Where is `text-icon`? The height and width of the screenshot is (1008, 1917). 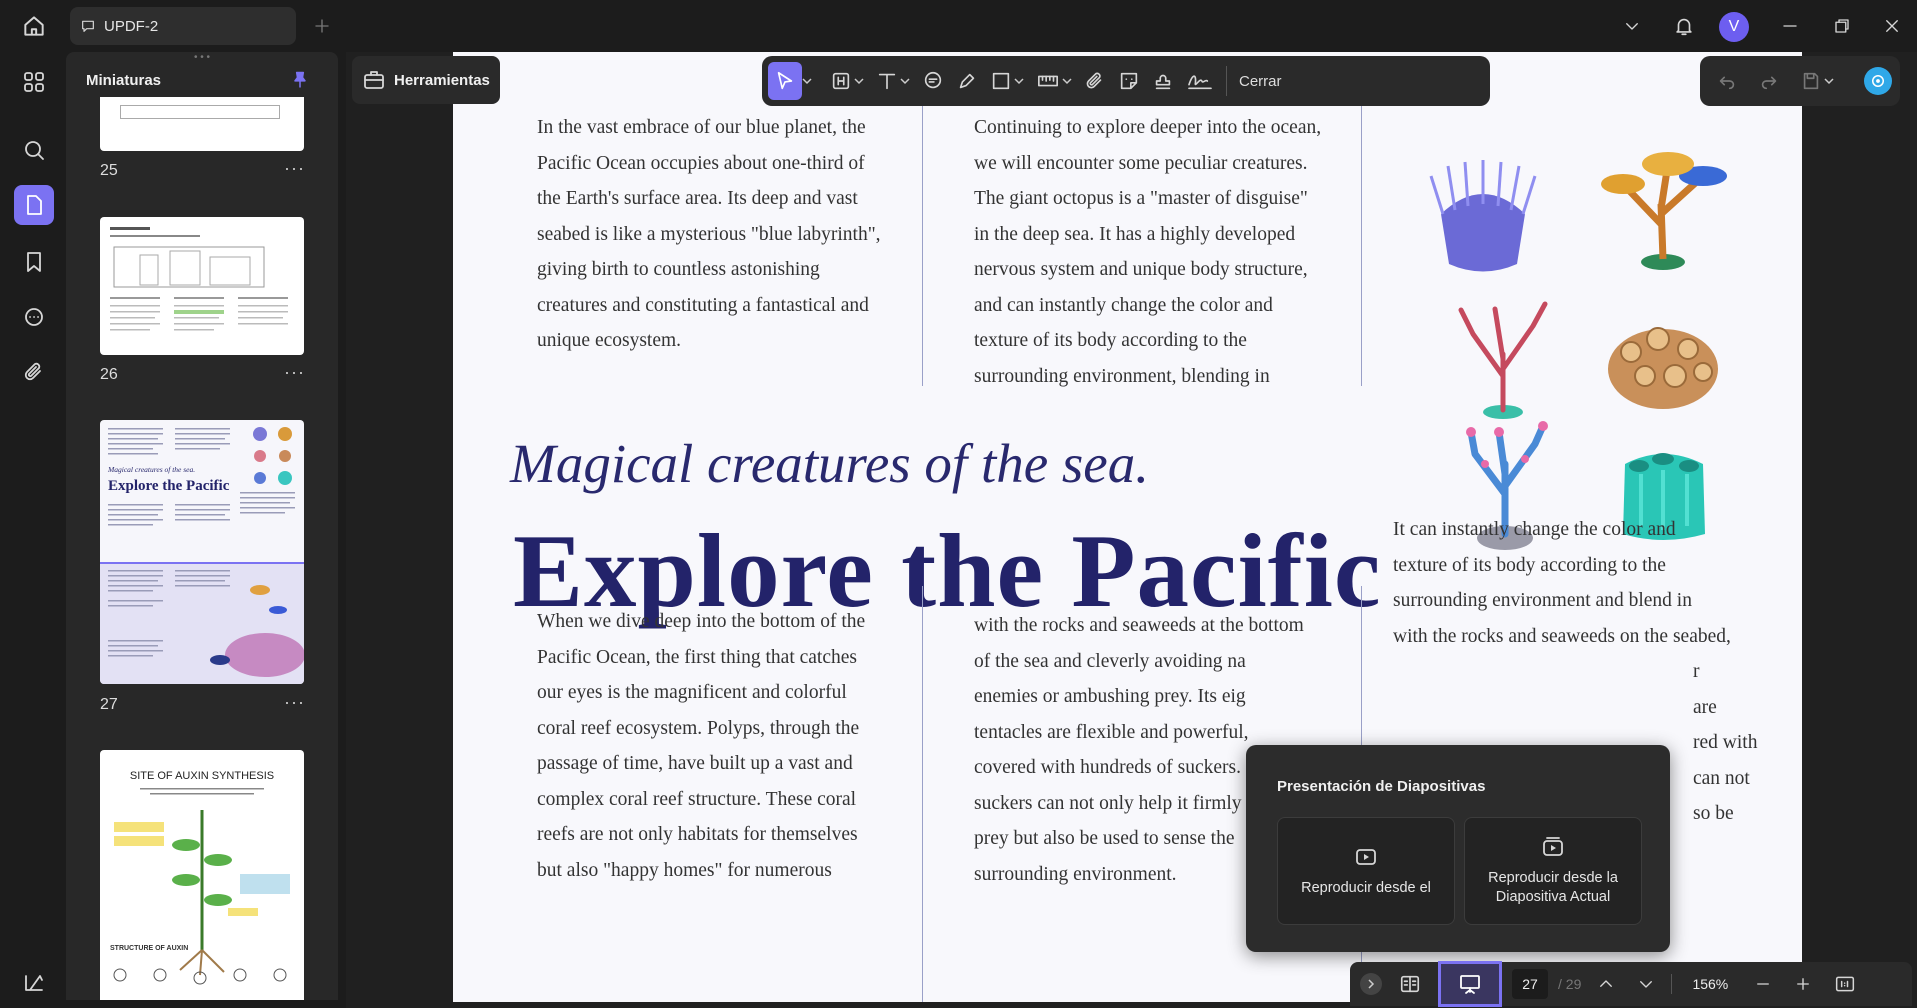
text-icon is located at coordinates (887, 81).